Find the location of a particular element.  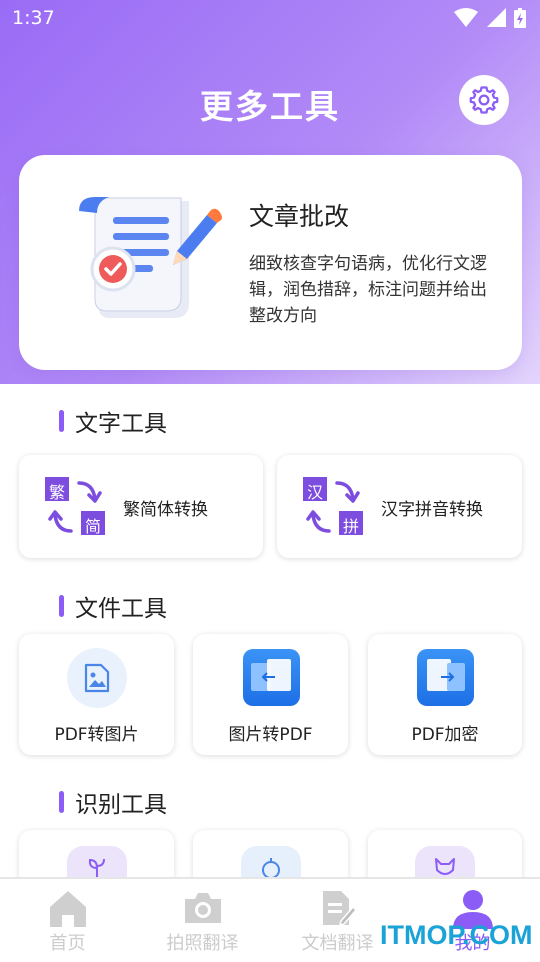

status-bar: 1:37 is located at coordinates (270, 18).